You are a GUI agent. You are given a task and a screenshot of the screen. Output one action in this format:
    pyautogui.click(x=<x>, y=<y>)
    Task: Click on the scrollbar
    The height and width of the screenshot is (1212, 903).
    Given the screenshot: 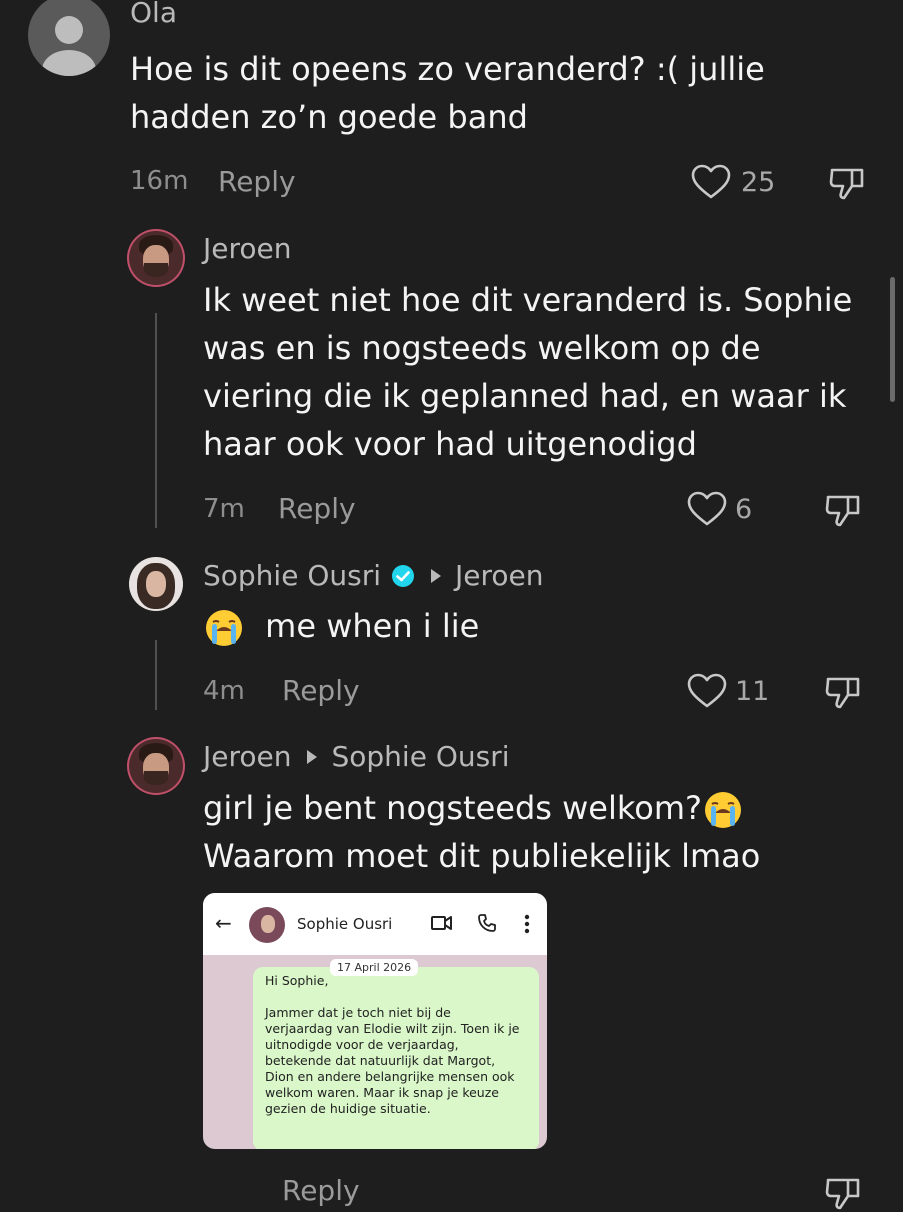 What is the action you would take?
    pyautogui.click(x=892, y=339)
    